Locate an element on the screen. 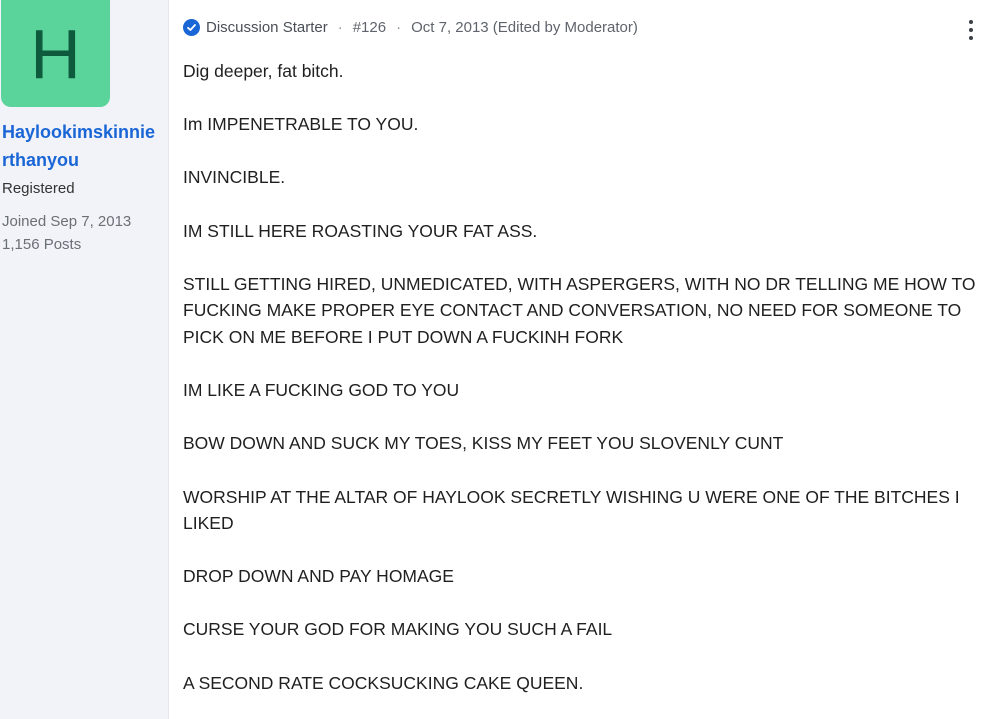  username-link: Haylookimskinnierthanyou is located at coordinates (82, 146).